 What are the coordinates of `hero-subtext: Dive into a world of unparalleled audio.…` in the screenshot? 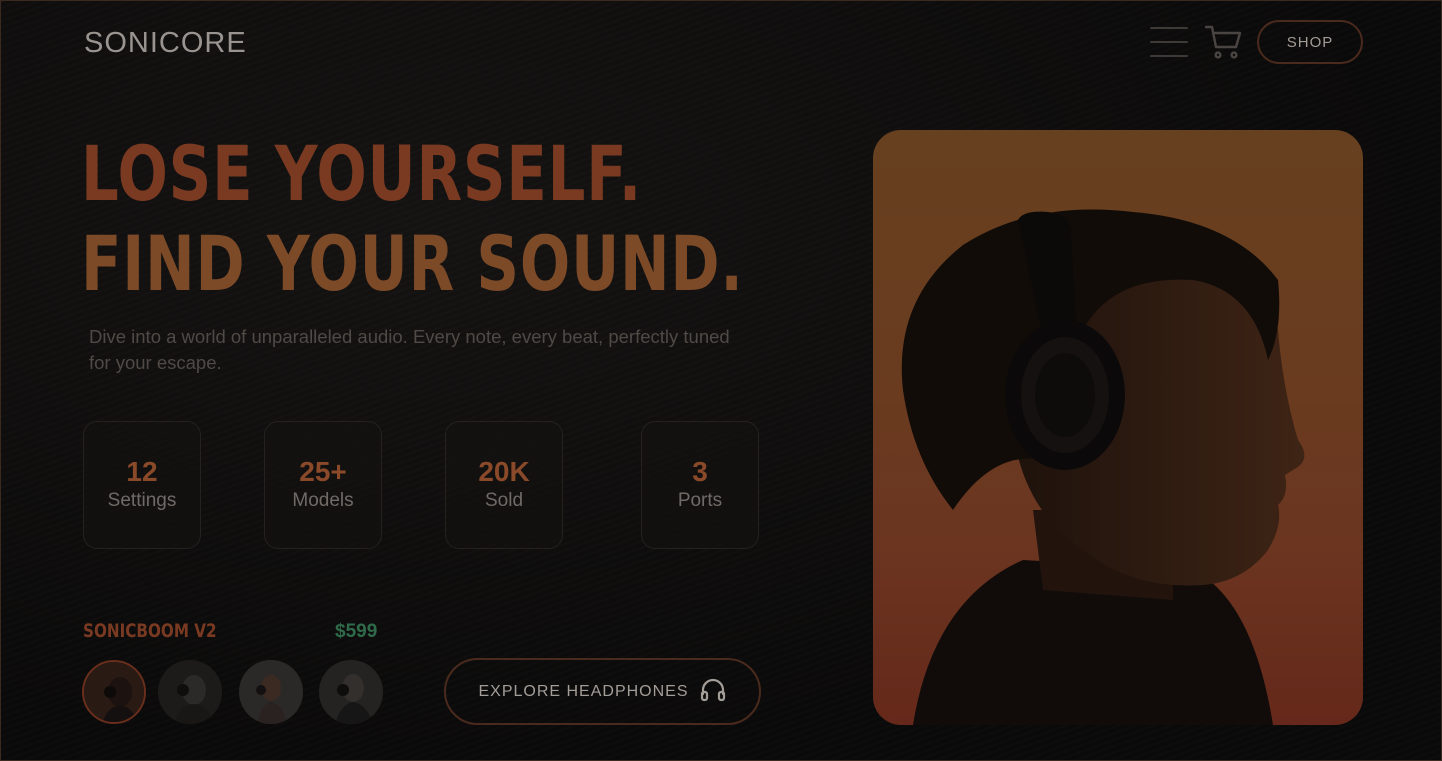 It's located at (409, 349).